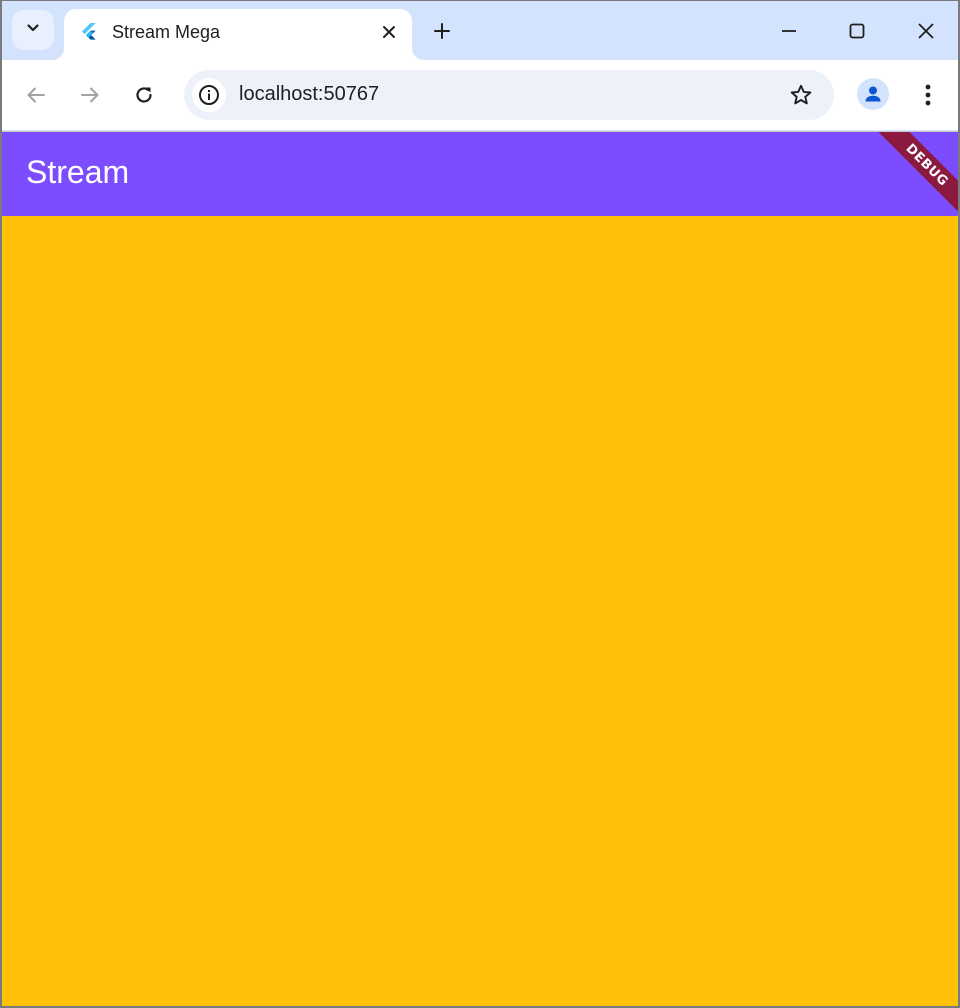 The image size is (960, 1008). I want to click on browser-toolbar: localhost:50767, so click(480, 95).